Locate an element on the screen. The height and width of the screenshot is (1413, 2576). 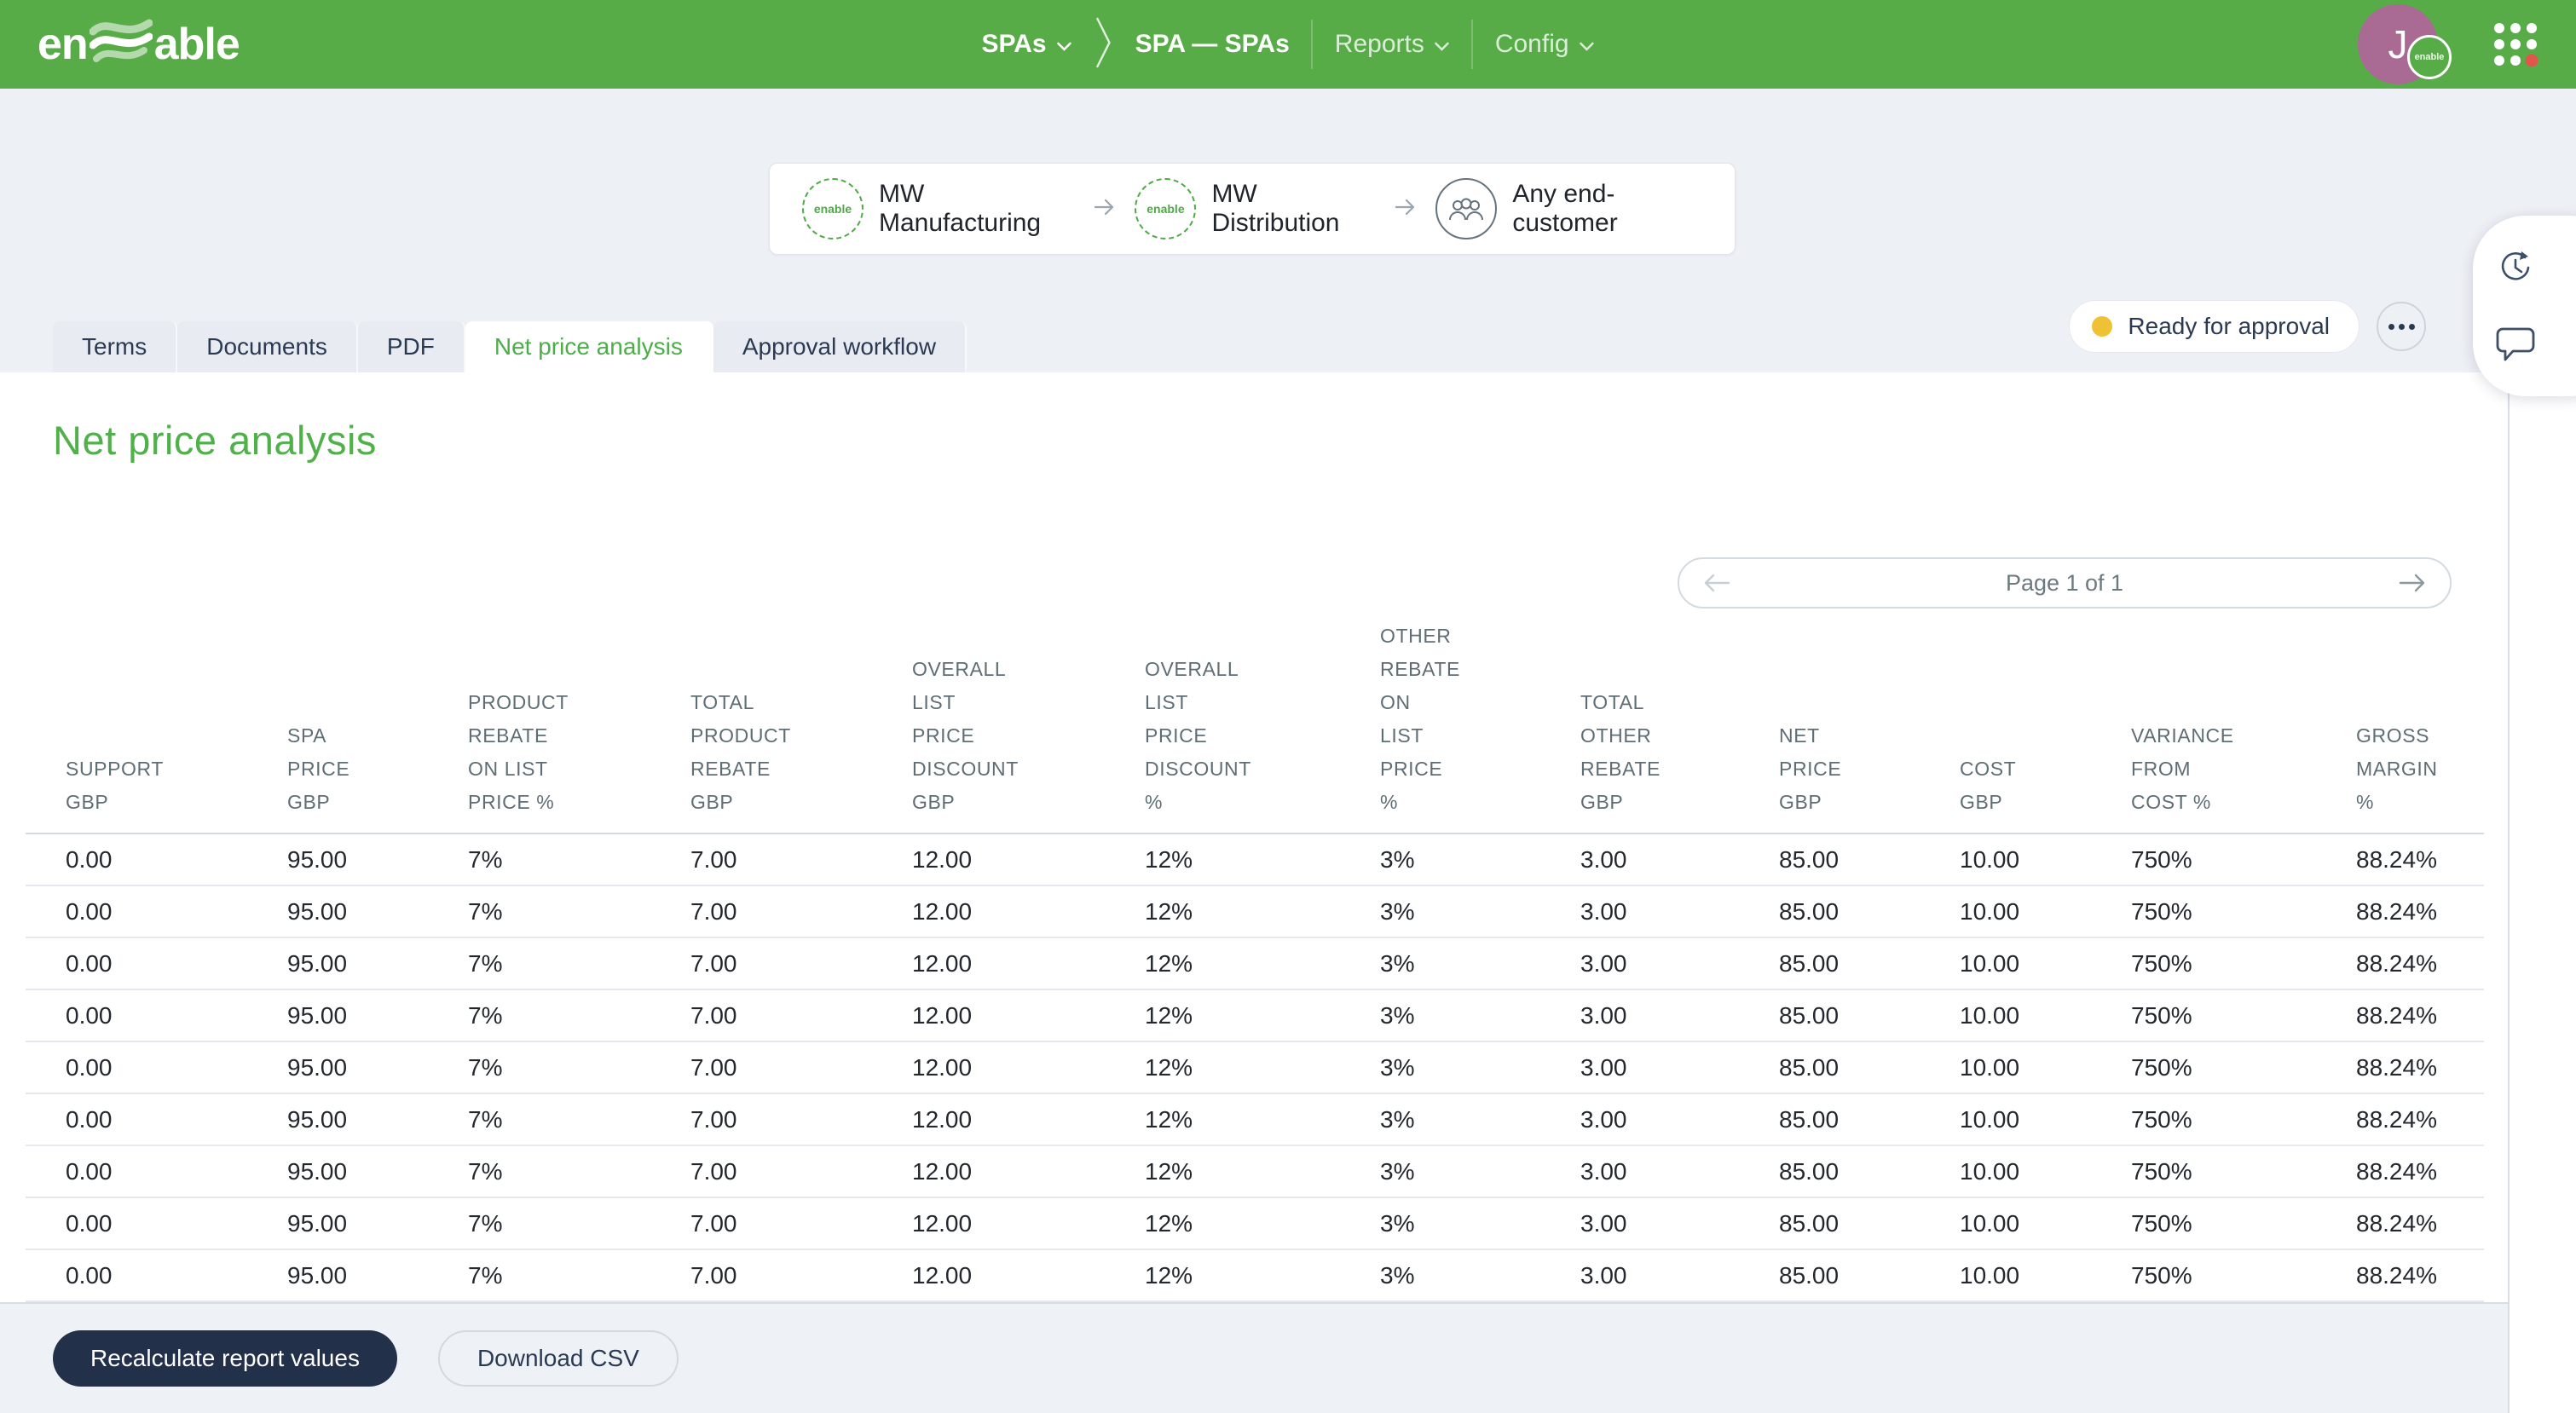
column-header-total-other-rebate-gbp: TOTAL OTHER REBATE GBP is located at coordinates (1679, 727).